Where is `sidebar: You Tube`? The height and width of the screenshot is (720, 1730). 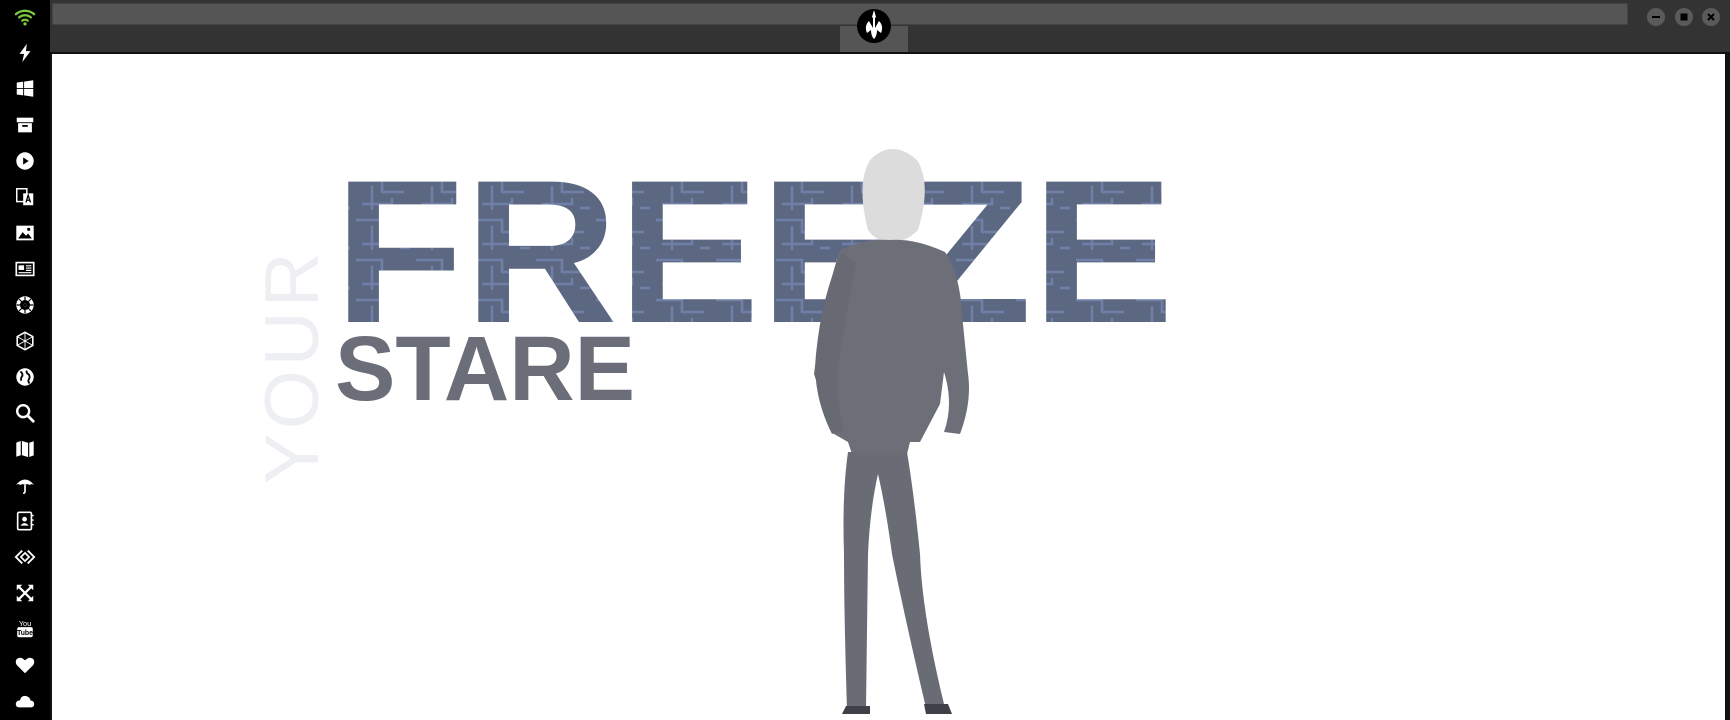
sidebar: You Tube is located at coordinates (25, 360).